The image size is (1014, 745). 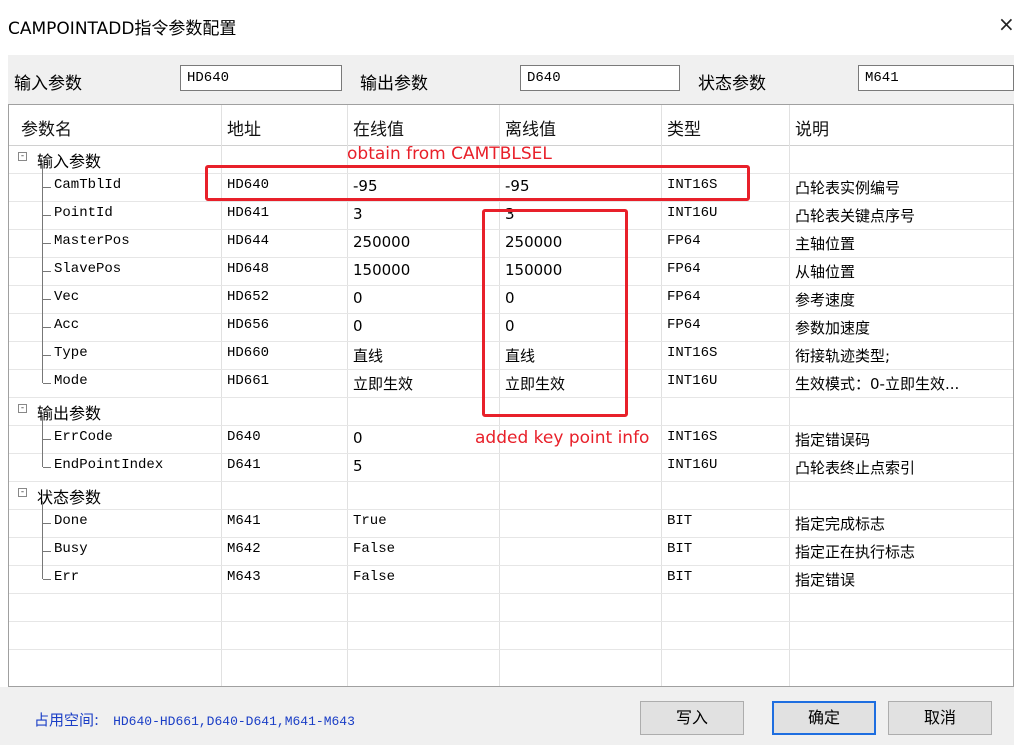 What do you see at coordinates (812, 127) in the screenshot?
I see `column-header: 说明` at bounding box center [812, 127].